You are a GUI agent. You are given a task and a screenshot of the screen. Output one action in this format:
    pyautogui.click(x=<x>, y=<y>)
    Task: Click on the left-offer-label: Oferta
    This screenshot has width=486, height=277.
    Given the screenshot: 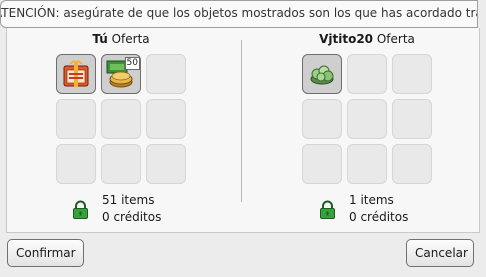 What is the action you would take?
    pyautogui.click(x=130, y=39)
    